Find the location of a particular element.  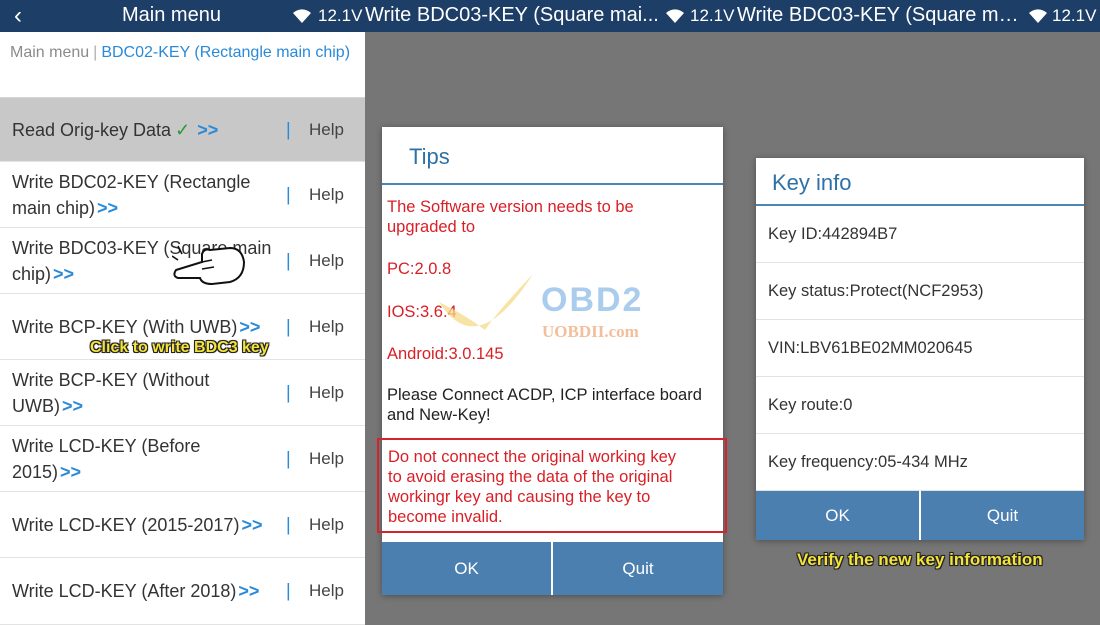

pc-version: PC:2.0.8 is located at coordinates (419, 269).